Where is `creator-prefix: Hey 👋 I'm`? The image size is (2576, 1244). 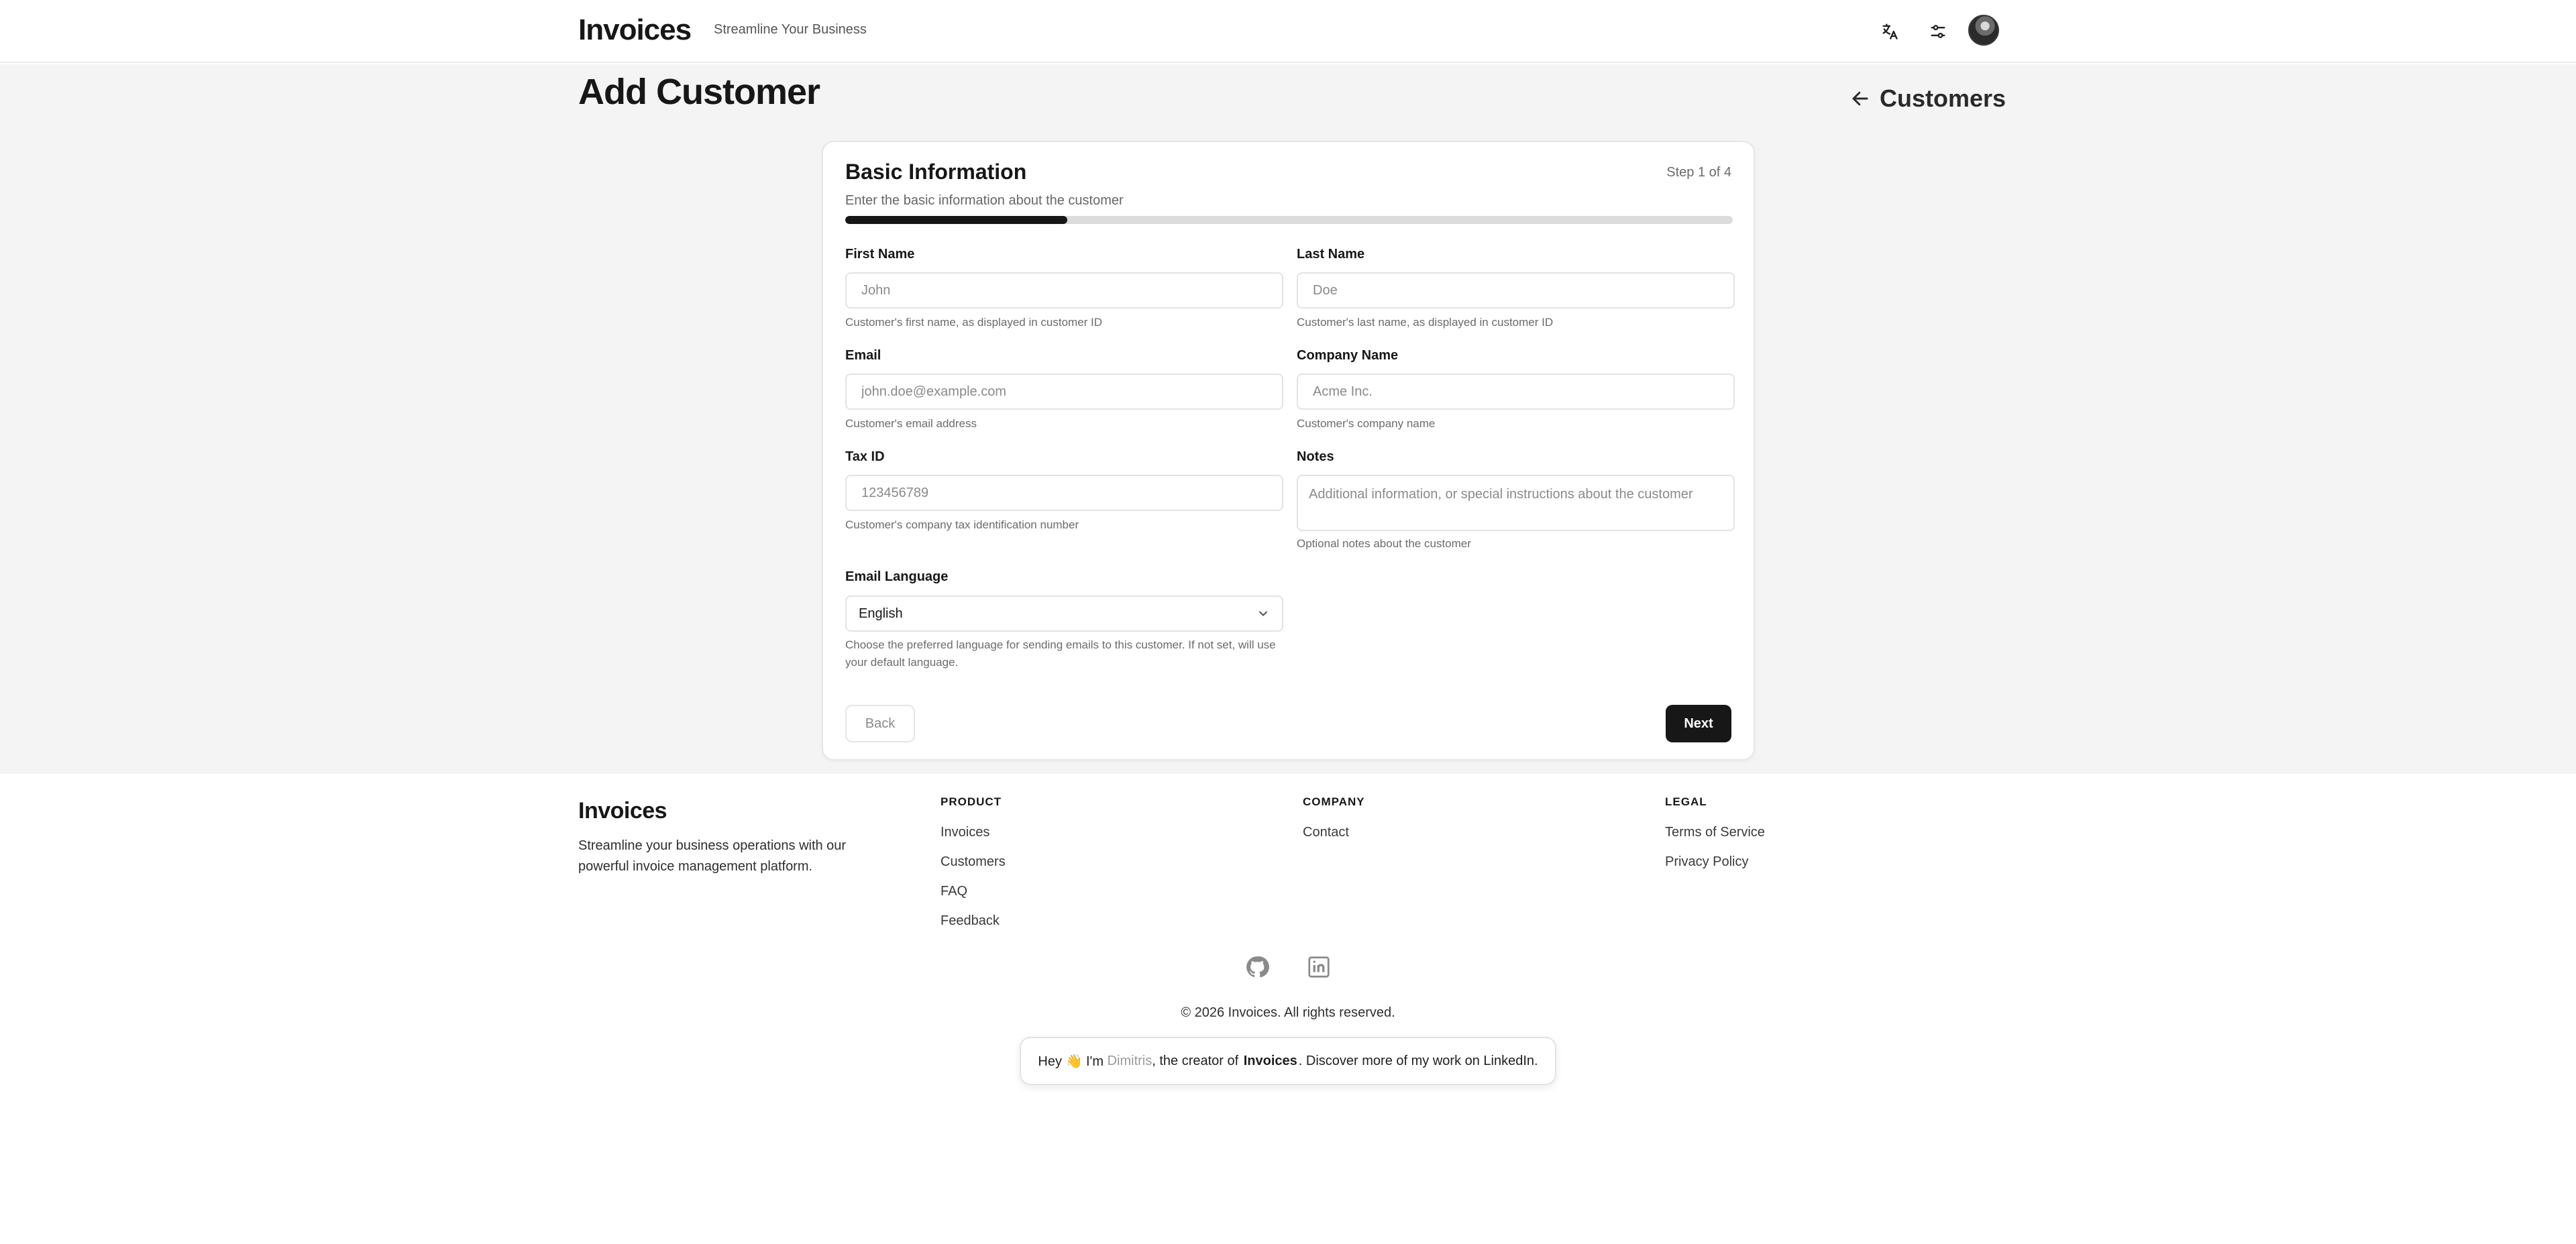 creator-prefix: Hey 👋 I'm is located at coordinates (1073, 1061).